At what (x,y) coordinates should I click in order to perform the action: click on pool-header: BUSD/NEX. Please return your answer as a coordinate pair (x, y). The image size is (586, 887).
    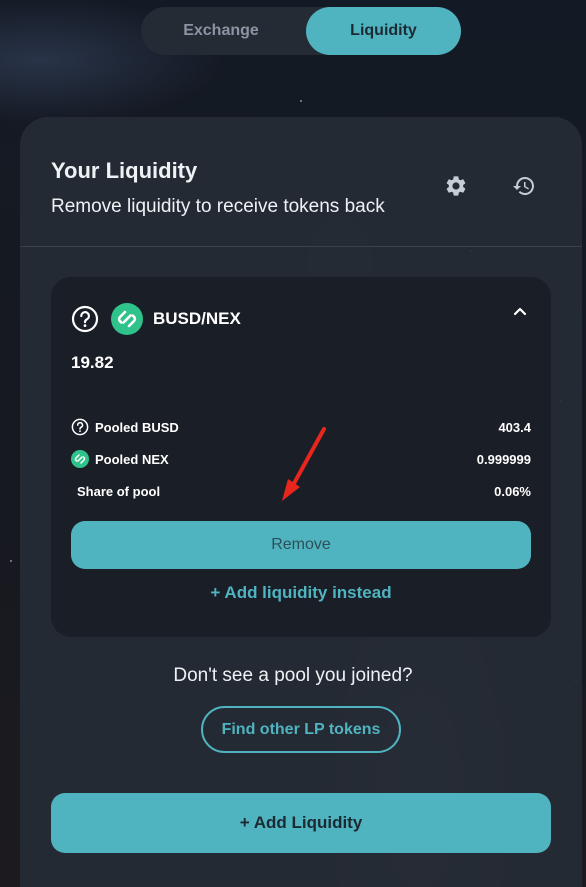
    Looking at the image, I should click on (156, 319).